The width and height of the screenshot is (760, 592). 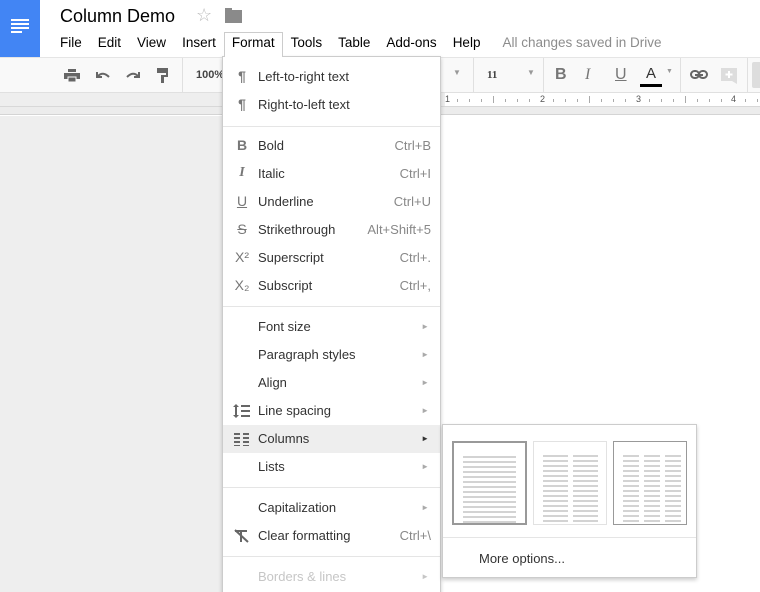 What do you see at coordinates (492, 75) in the screenshot?
I see `font-size-select: 11` at bounding box center [492, 75].